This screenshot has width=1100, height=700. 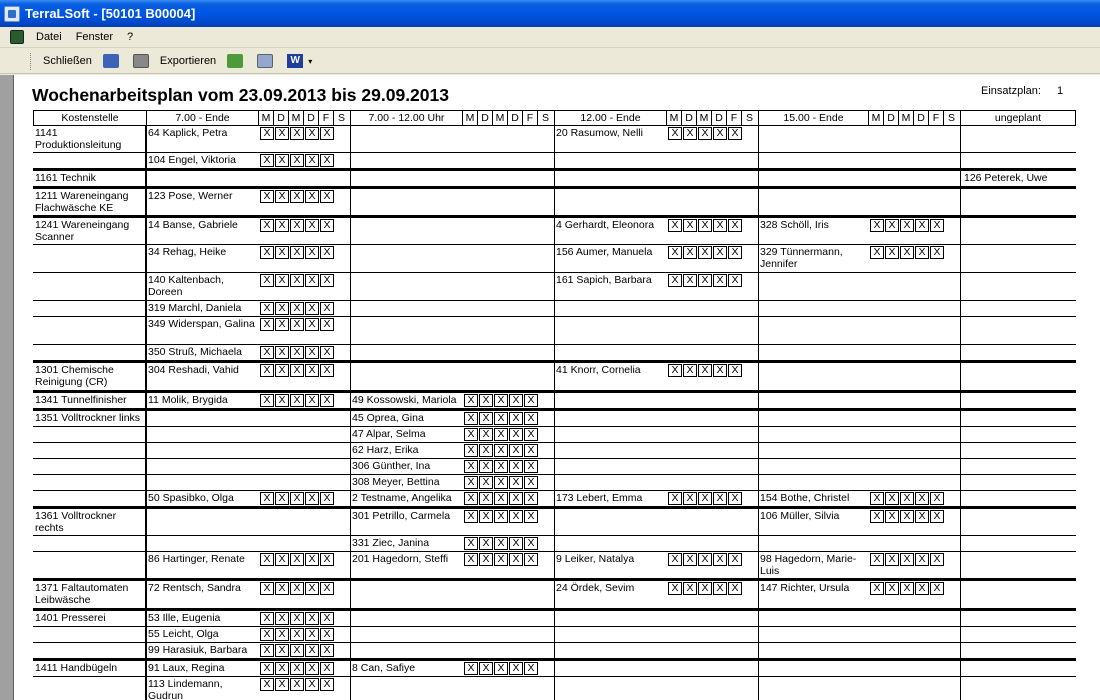 What do you see at coordinates (599, 498) in the screenshot?
I see `employee-cell: 173 Lebert, Emma` at bounding box center [599, 498].